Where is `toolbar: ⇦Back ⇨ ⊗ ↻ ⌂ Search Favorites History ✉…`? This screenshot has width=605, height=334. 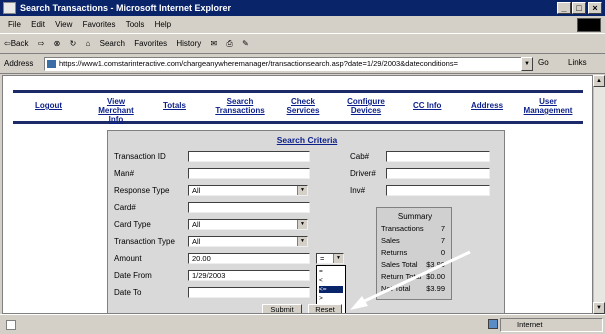 toolbar: ⇦Back ⇨ ⊗ ↻ ⌂ Search Favorites History ✉… is located at coordinates (302, 43).